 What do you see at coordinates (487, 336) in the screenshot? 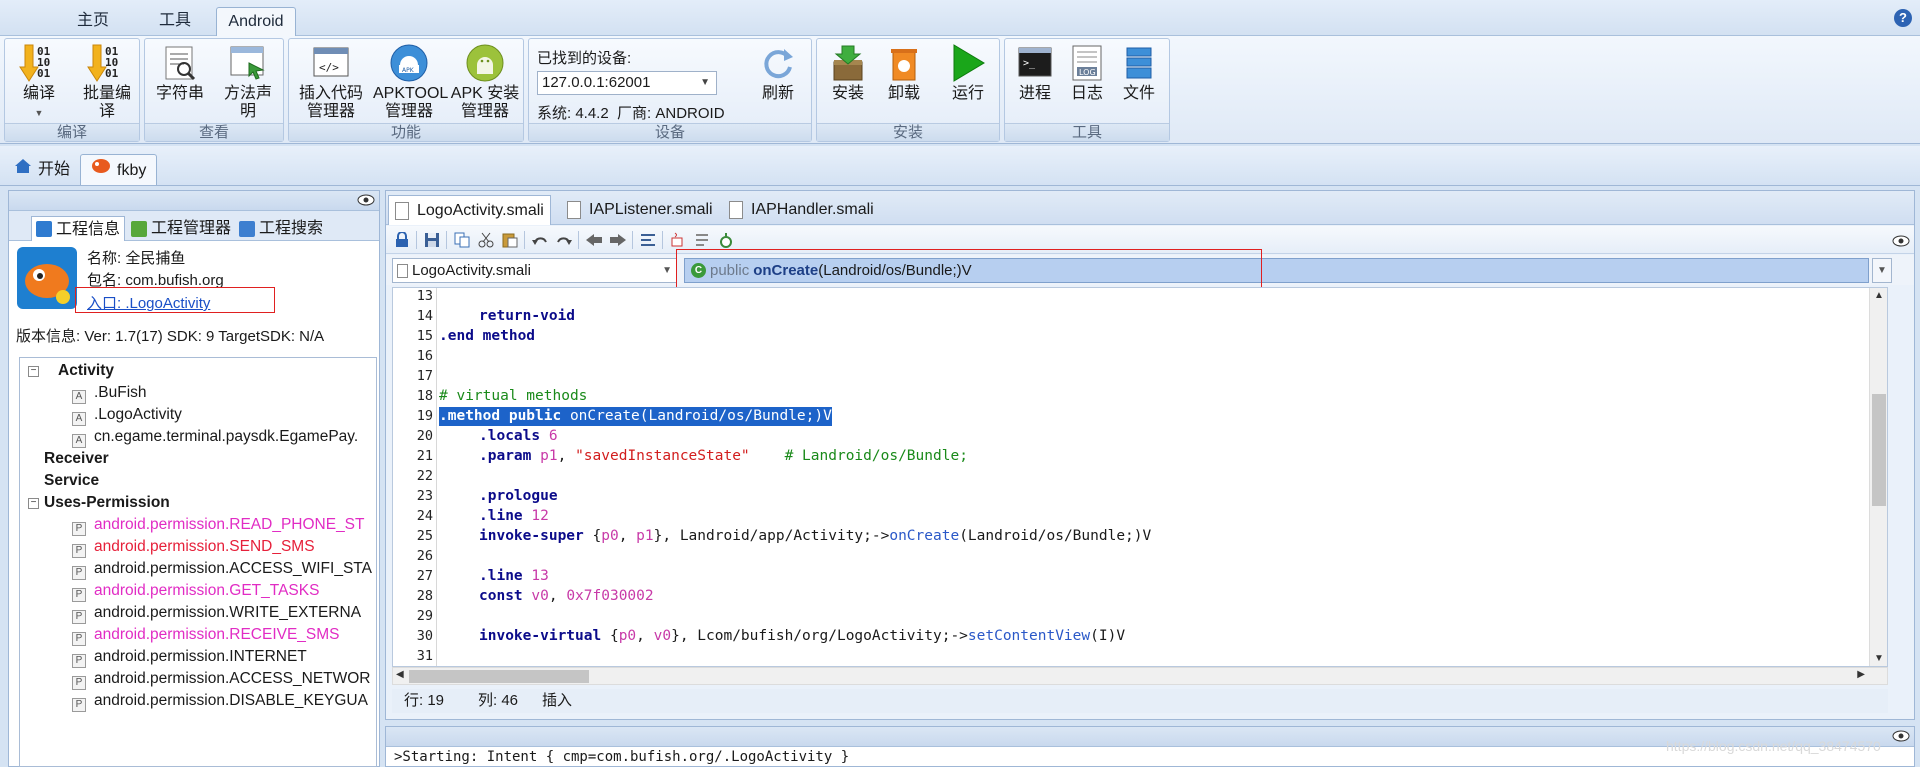
I see `code-line: .end method` at bounding box center [487, 336].